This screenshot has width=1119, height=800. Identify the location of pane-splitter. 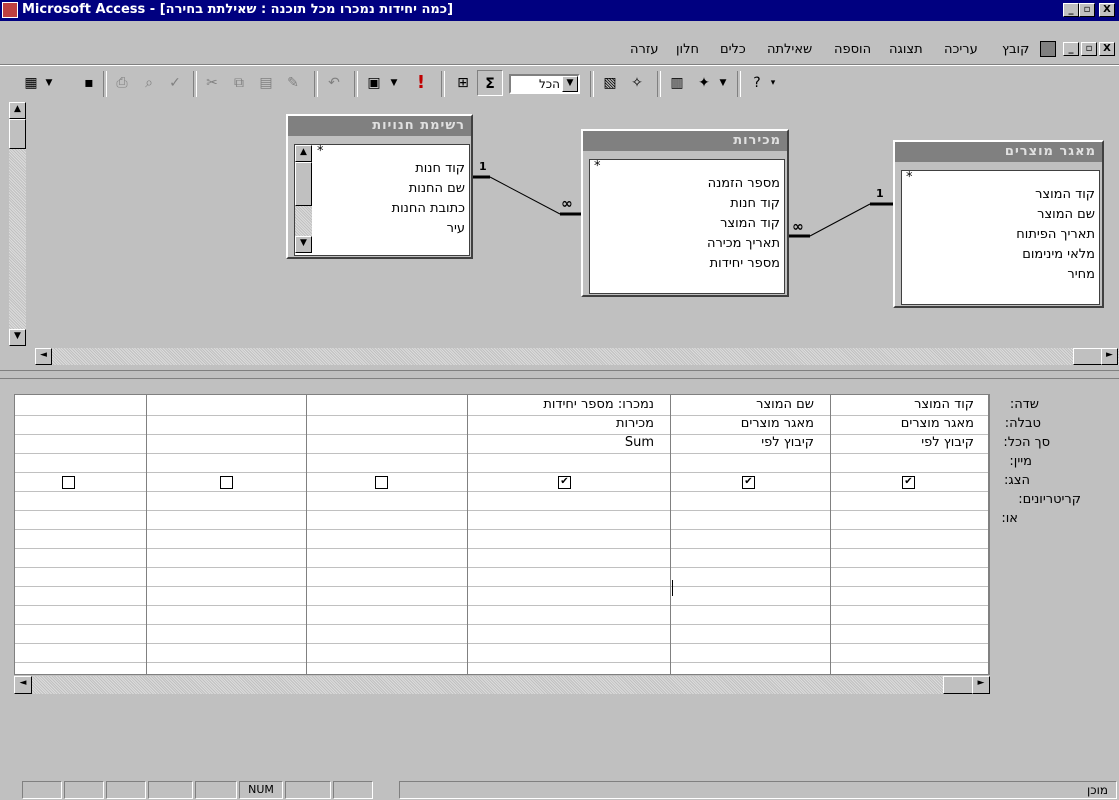
(559, 374).